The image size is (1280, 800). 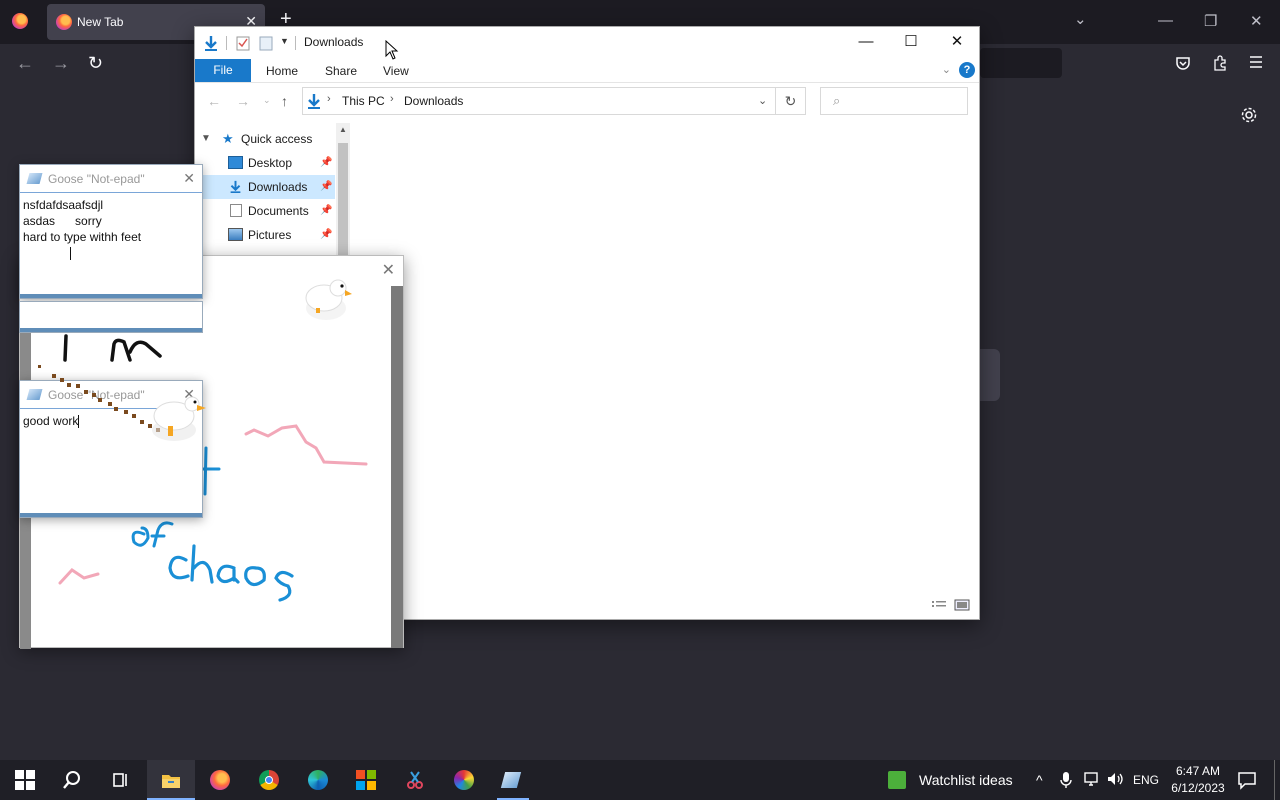 I want to click on notepad-window-bottom: Goose "Not-epad" ✕ good work, so click(x=111, y=449).